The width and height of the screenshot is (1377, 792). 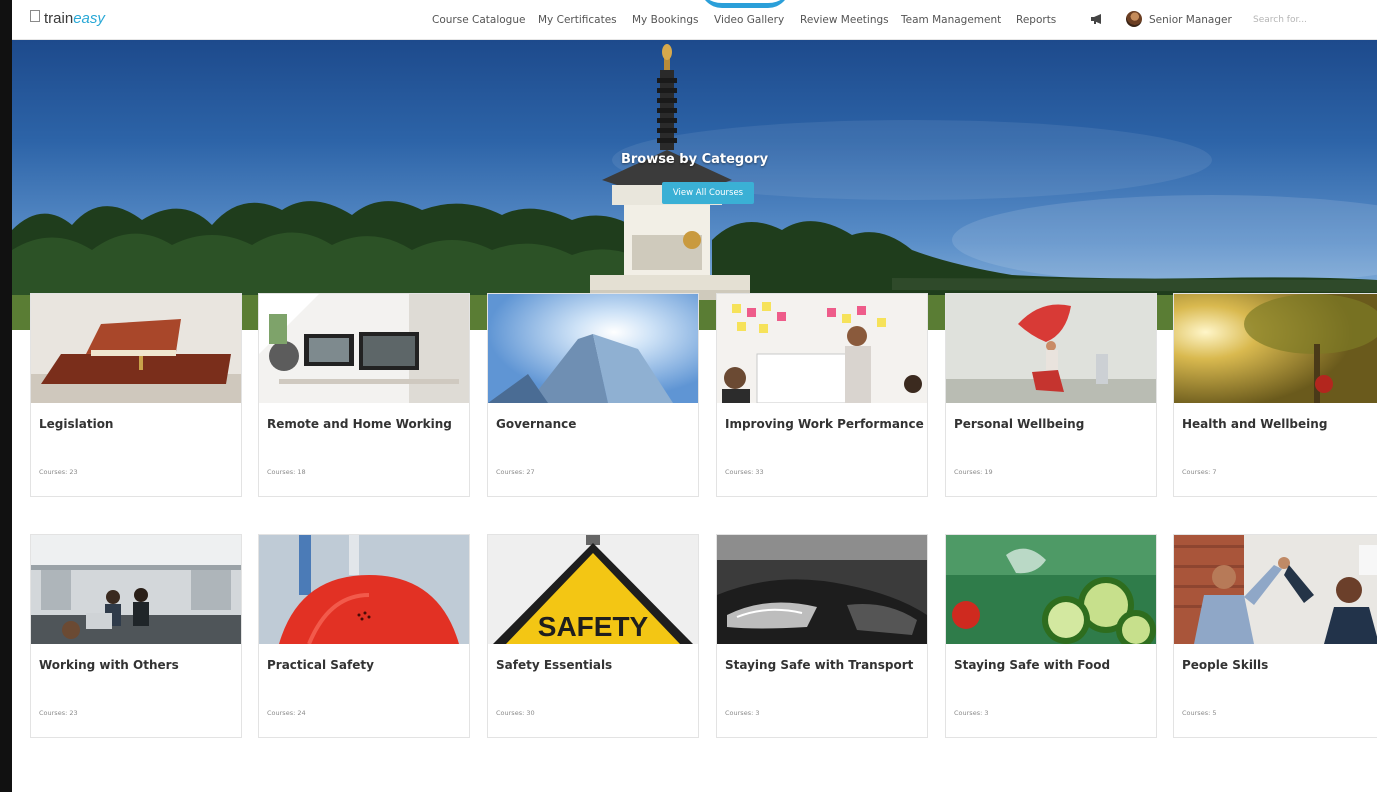 I want to click on category-card-practical-safety: Practical Safety Courses: 24, so click(x=364, y=636).